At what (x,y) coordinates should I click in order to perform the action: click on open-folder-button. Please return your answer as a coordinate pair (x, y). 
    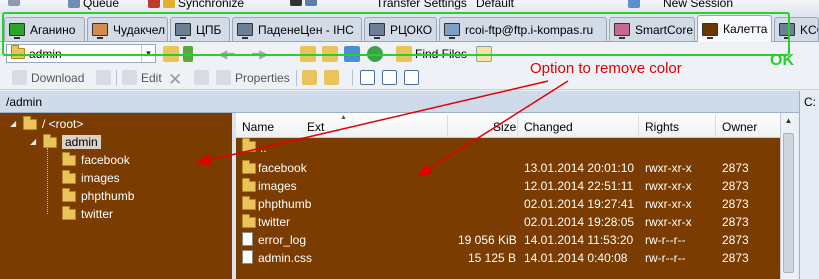
    Looking at the image, I should click on (171, 54).